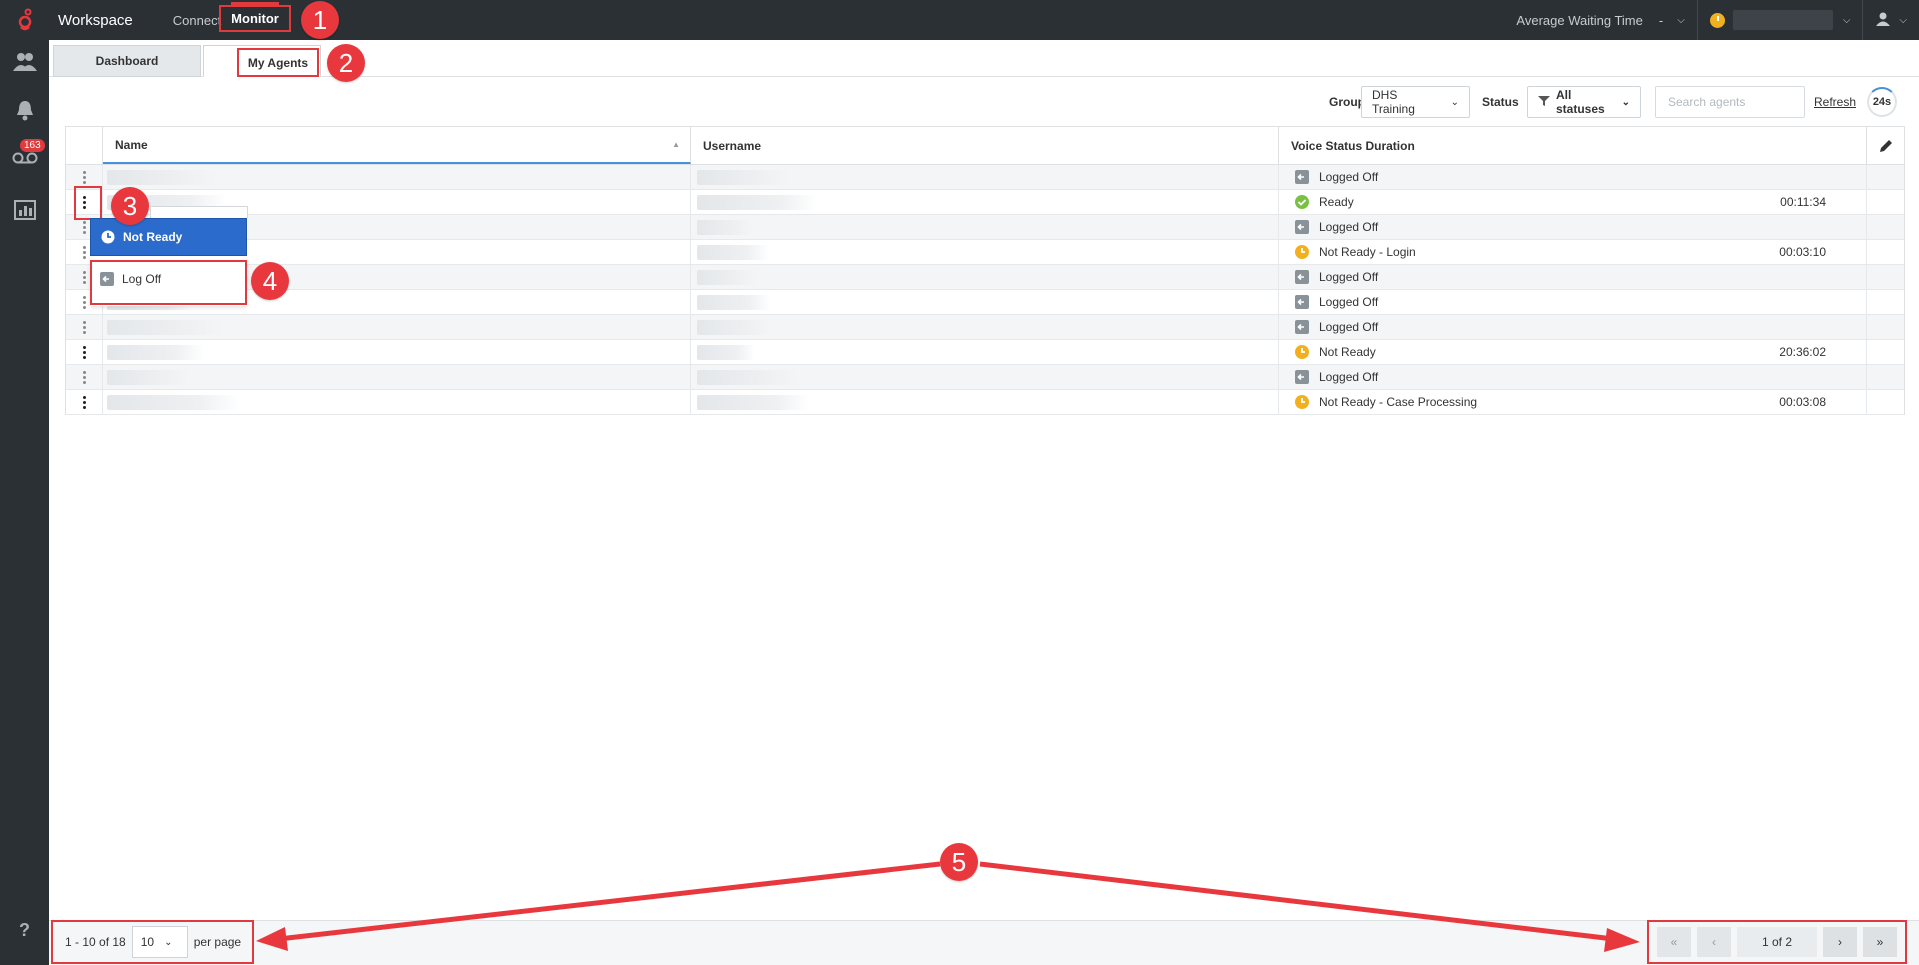  Describe the element at coordinates (397, 145) in the screenshot. I see `column-name: Name ▲` at that location.